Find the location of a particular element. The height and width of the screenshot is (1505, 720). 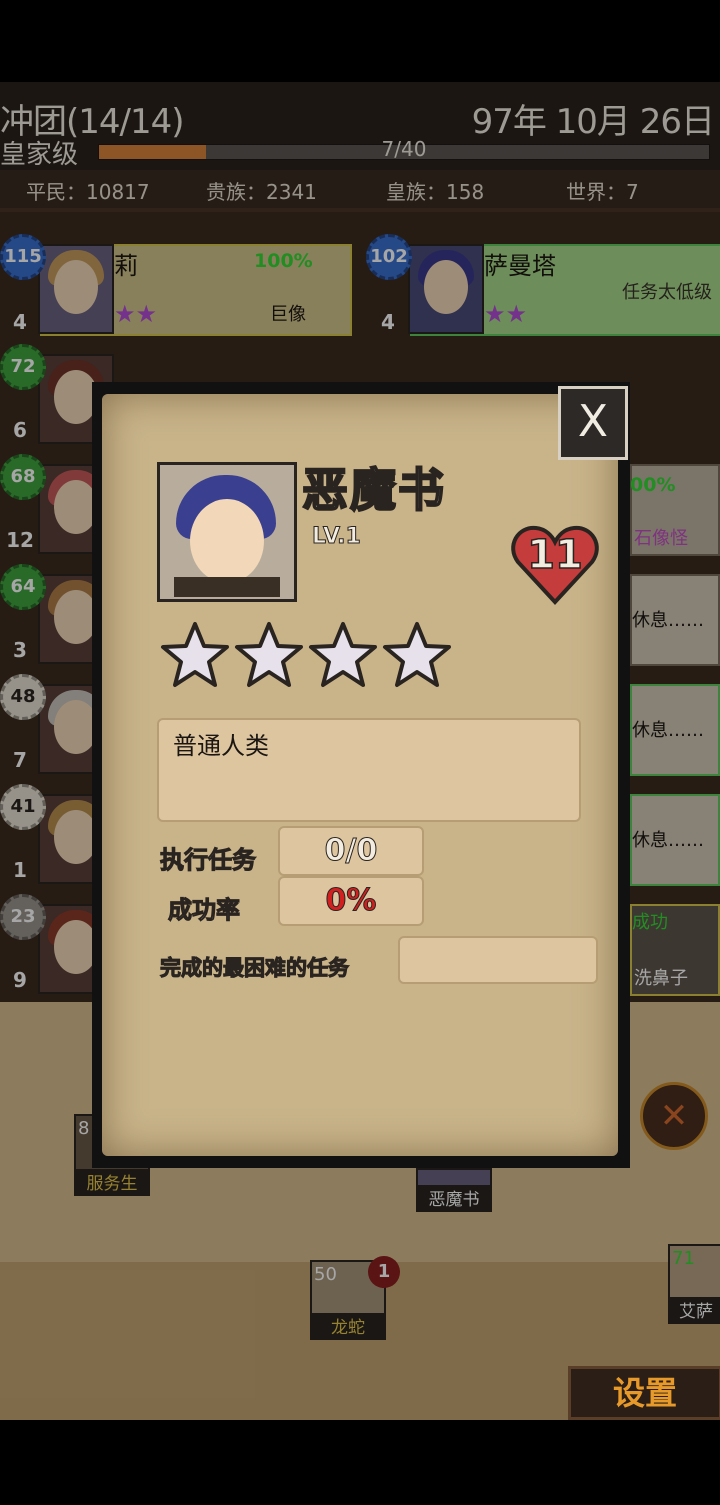

heart-count: 11 is located at coordinates (554, 555).